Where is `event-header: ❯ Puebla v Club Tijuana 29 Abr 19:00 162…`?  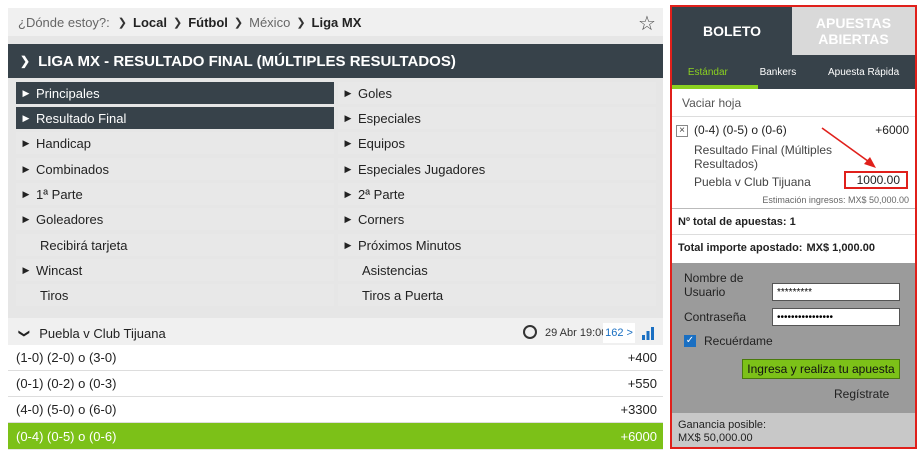
event-header: ❯ Puebla v Club Tijuana 29 Abr 19:00 162… is located at coordinates (335, 333).